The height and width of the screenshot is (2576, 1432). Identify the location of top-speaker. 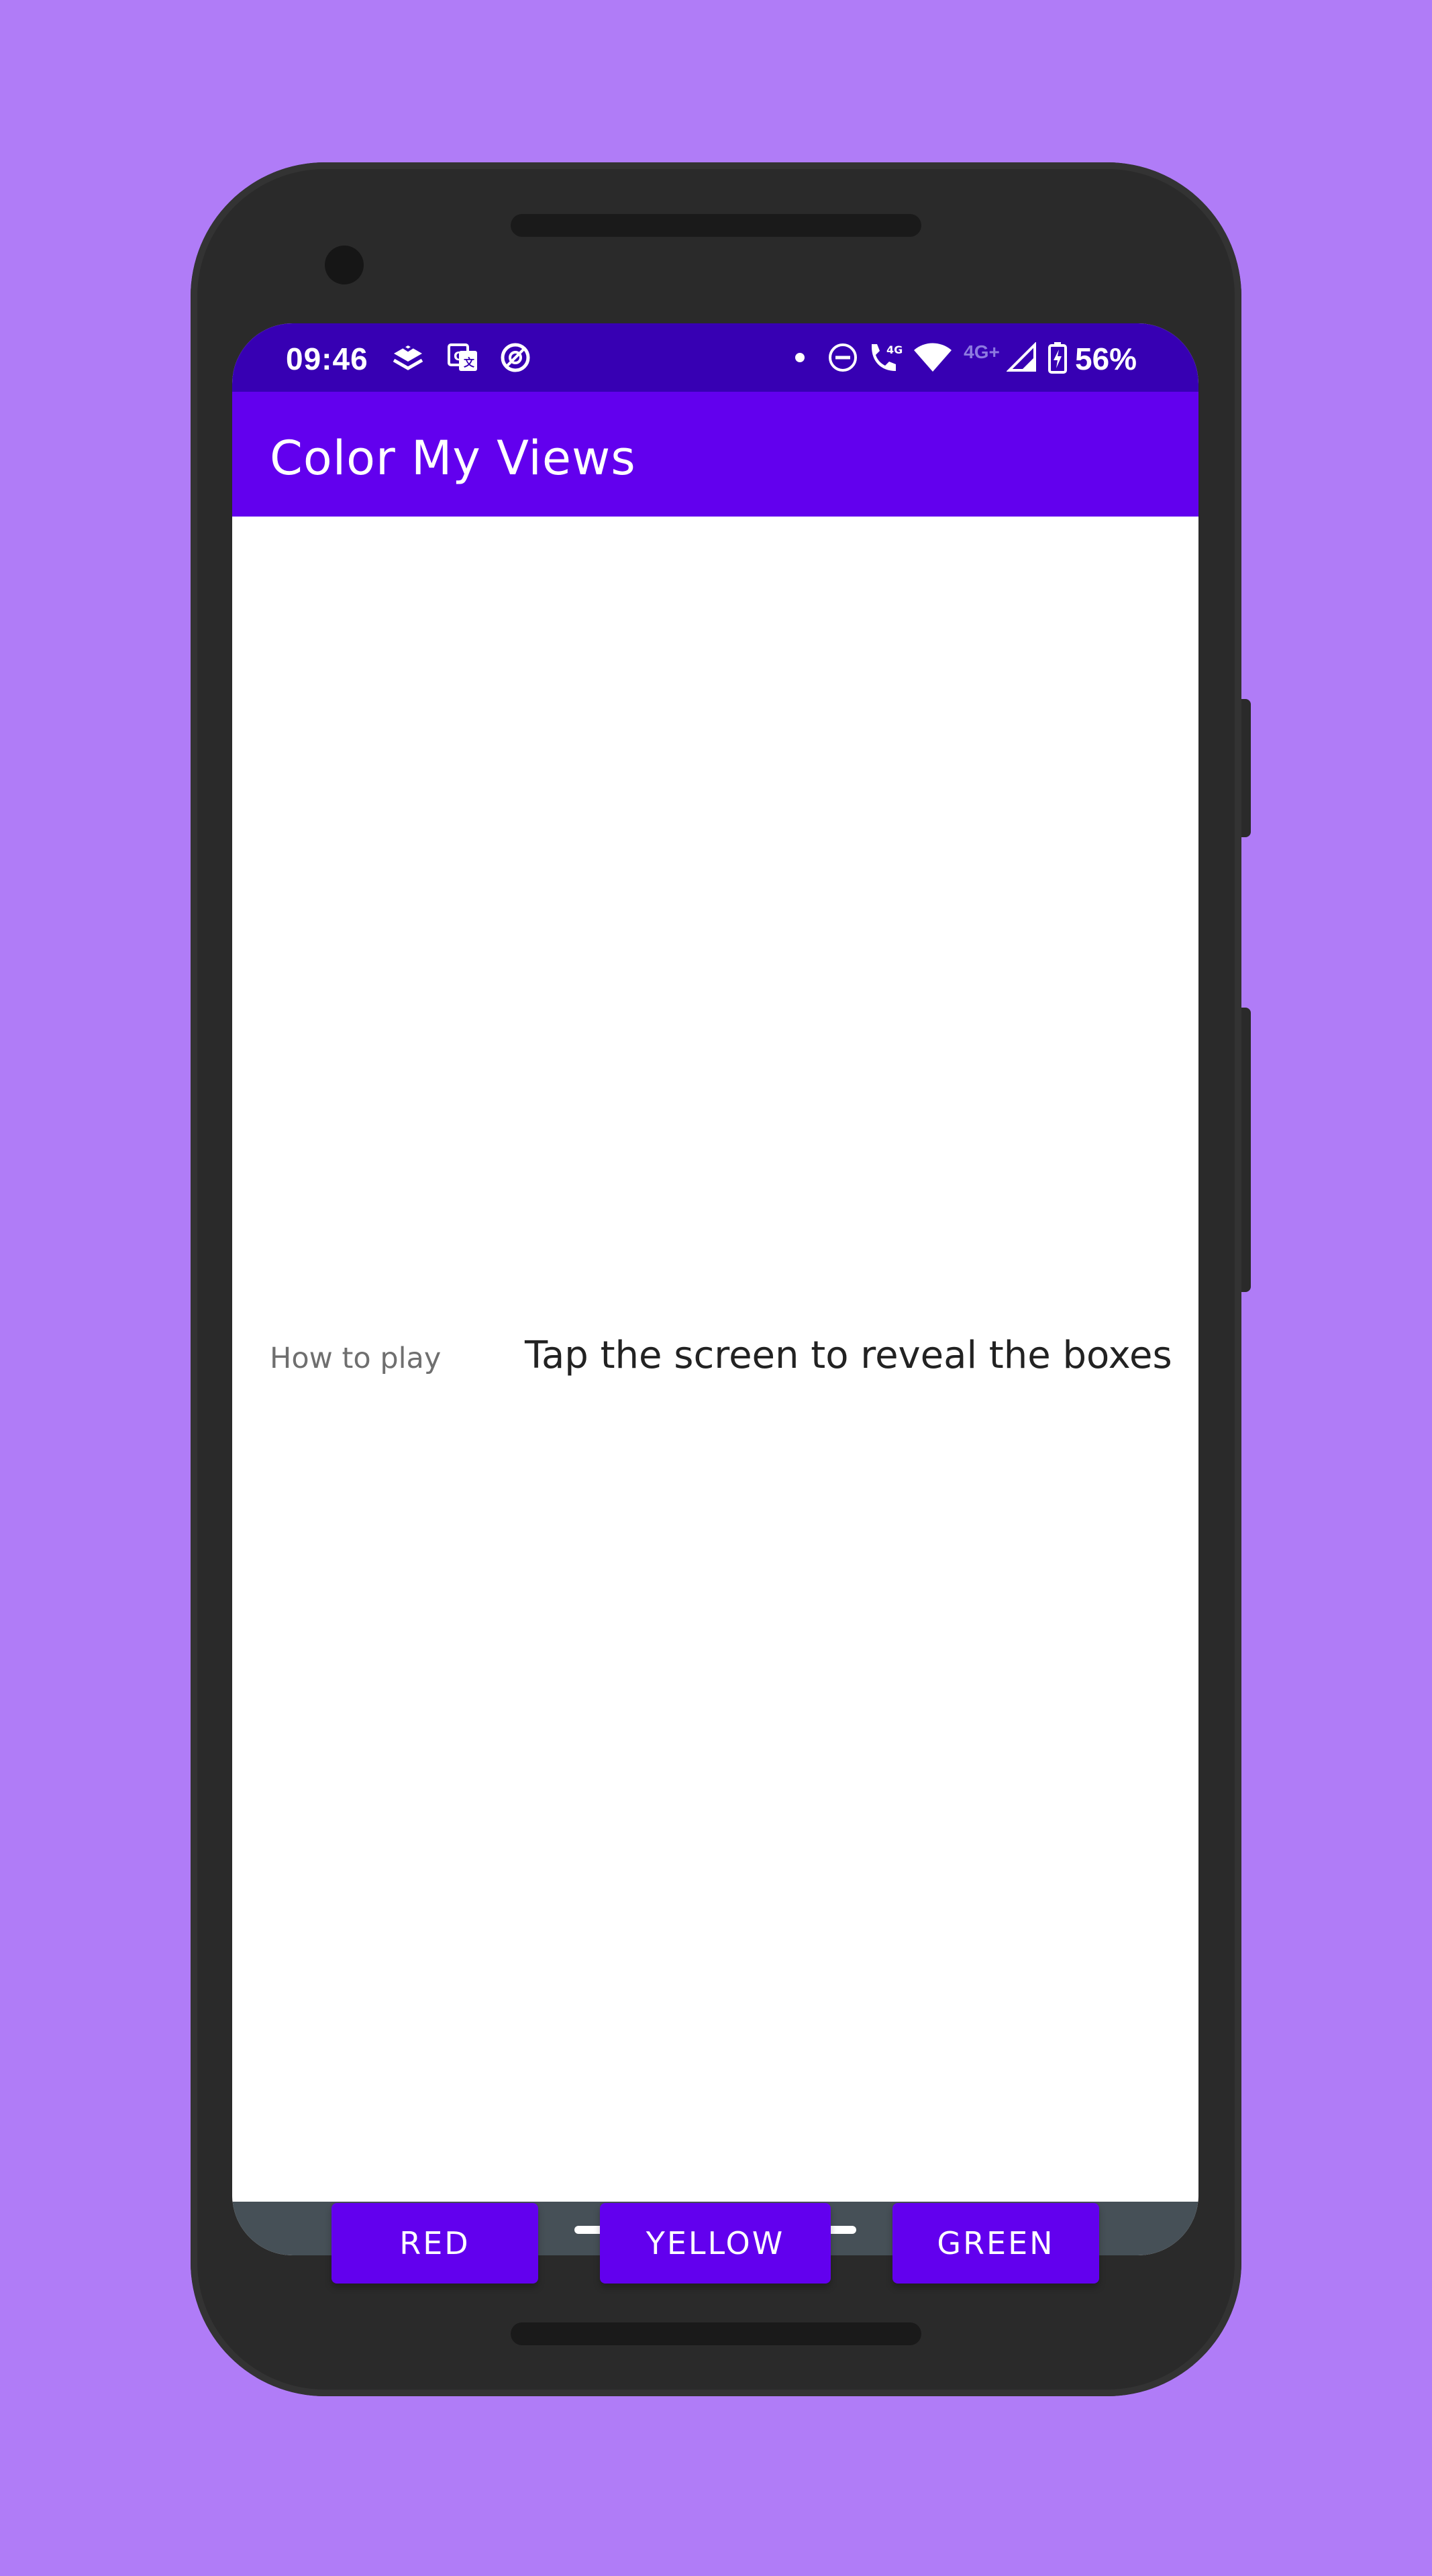
(716, 225).